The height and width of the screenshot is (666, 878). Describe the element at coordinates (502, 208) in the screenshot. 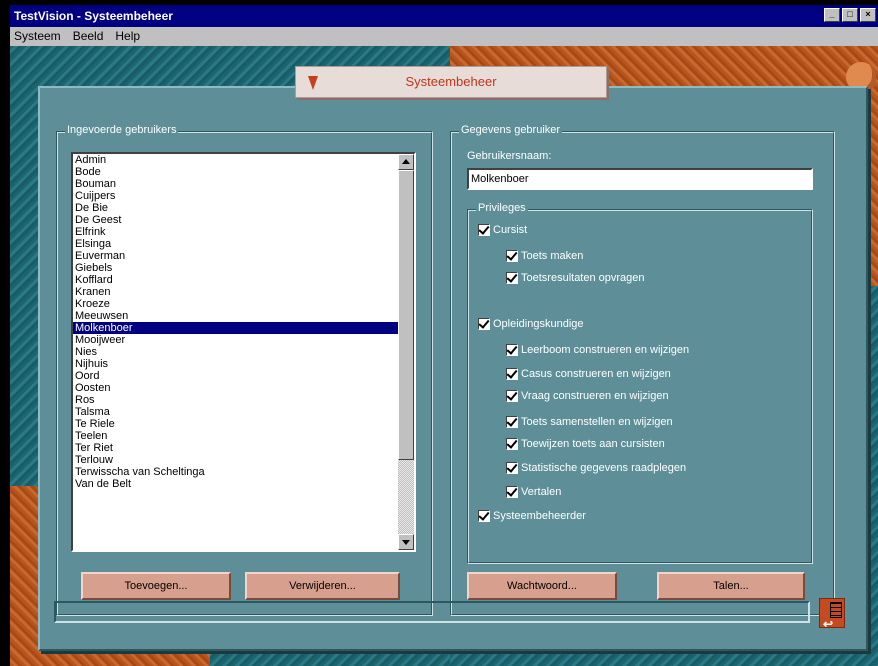

I see `privileges-legend: Privileges` at that location.